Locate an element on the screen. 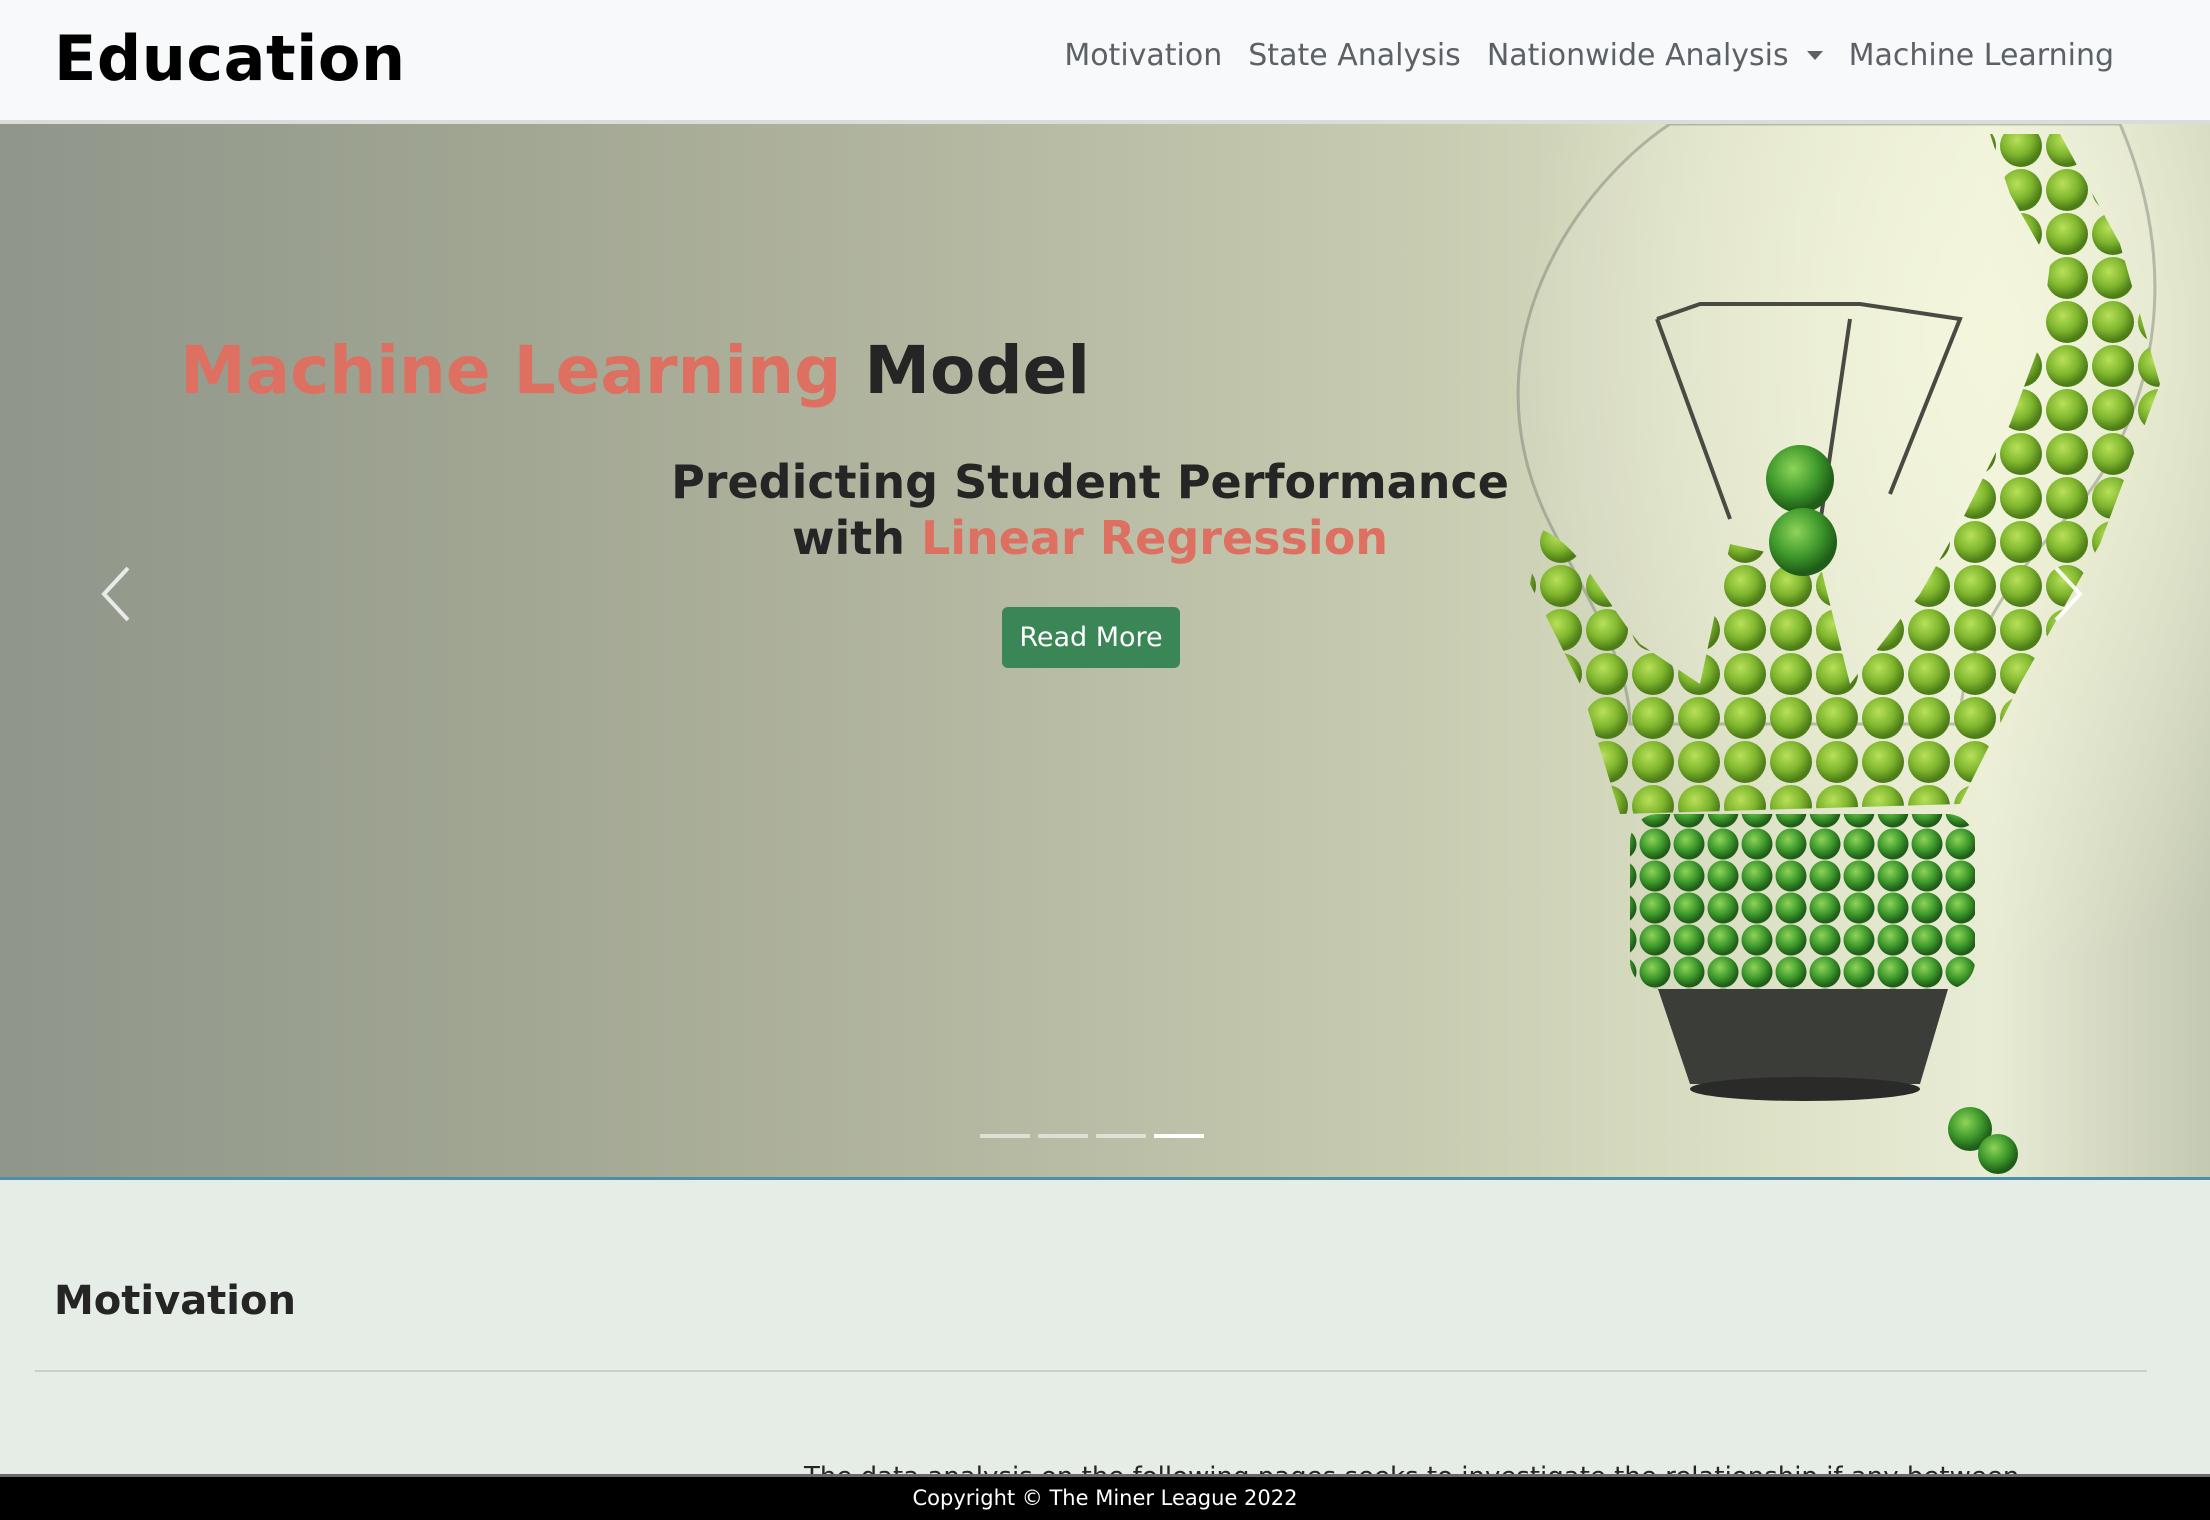 Image resolution: width=2210 pixels, height=1520 pixels. hero-subtitle-with: with is located at coordinates (856, 538).